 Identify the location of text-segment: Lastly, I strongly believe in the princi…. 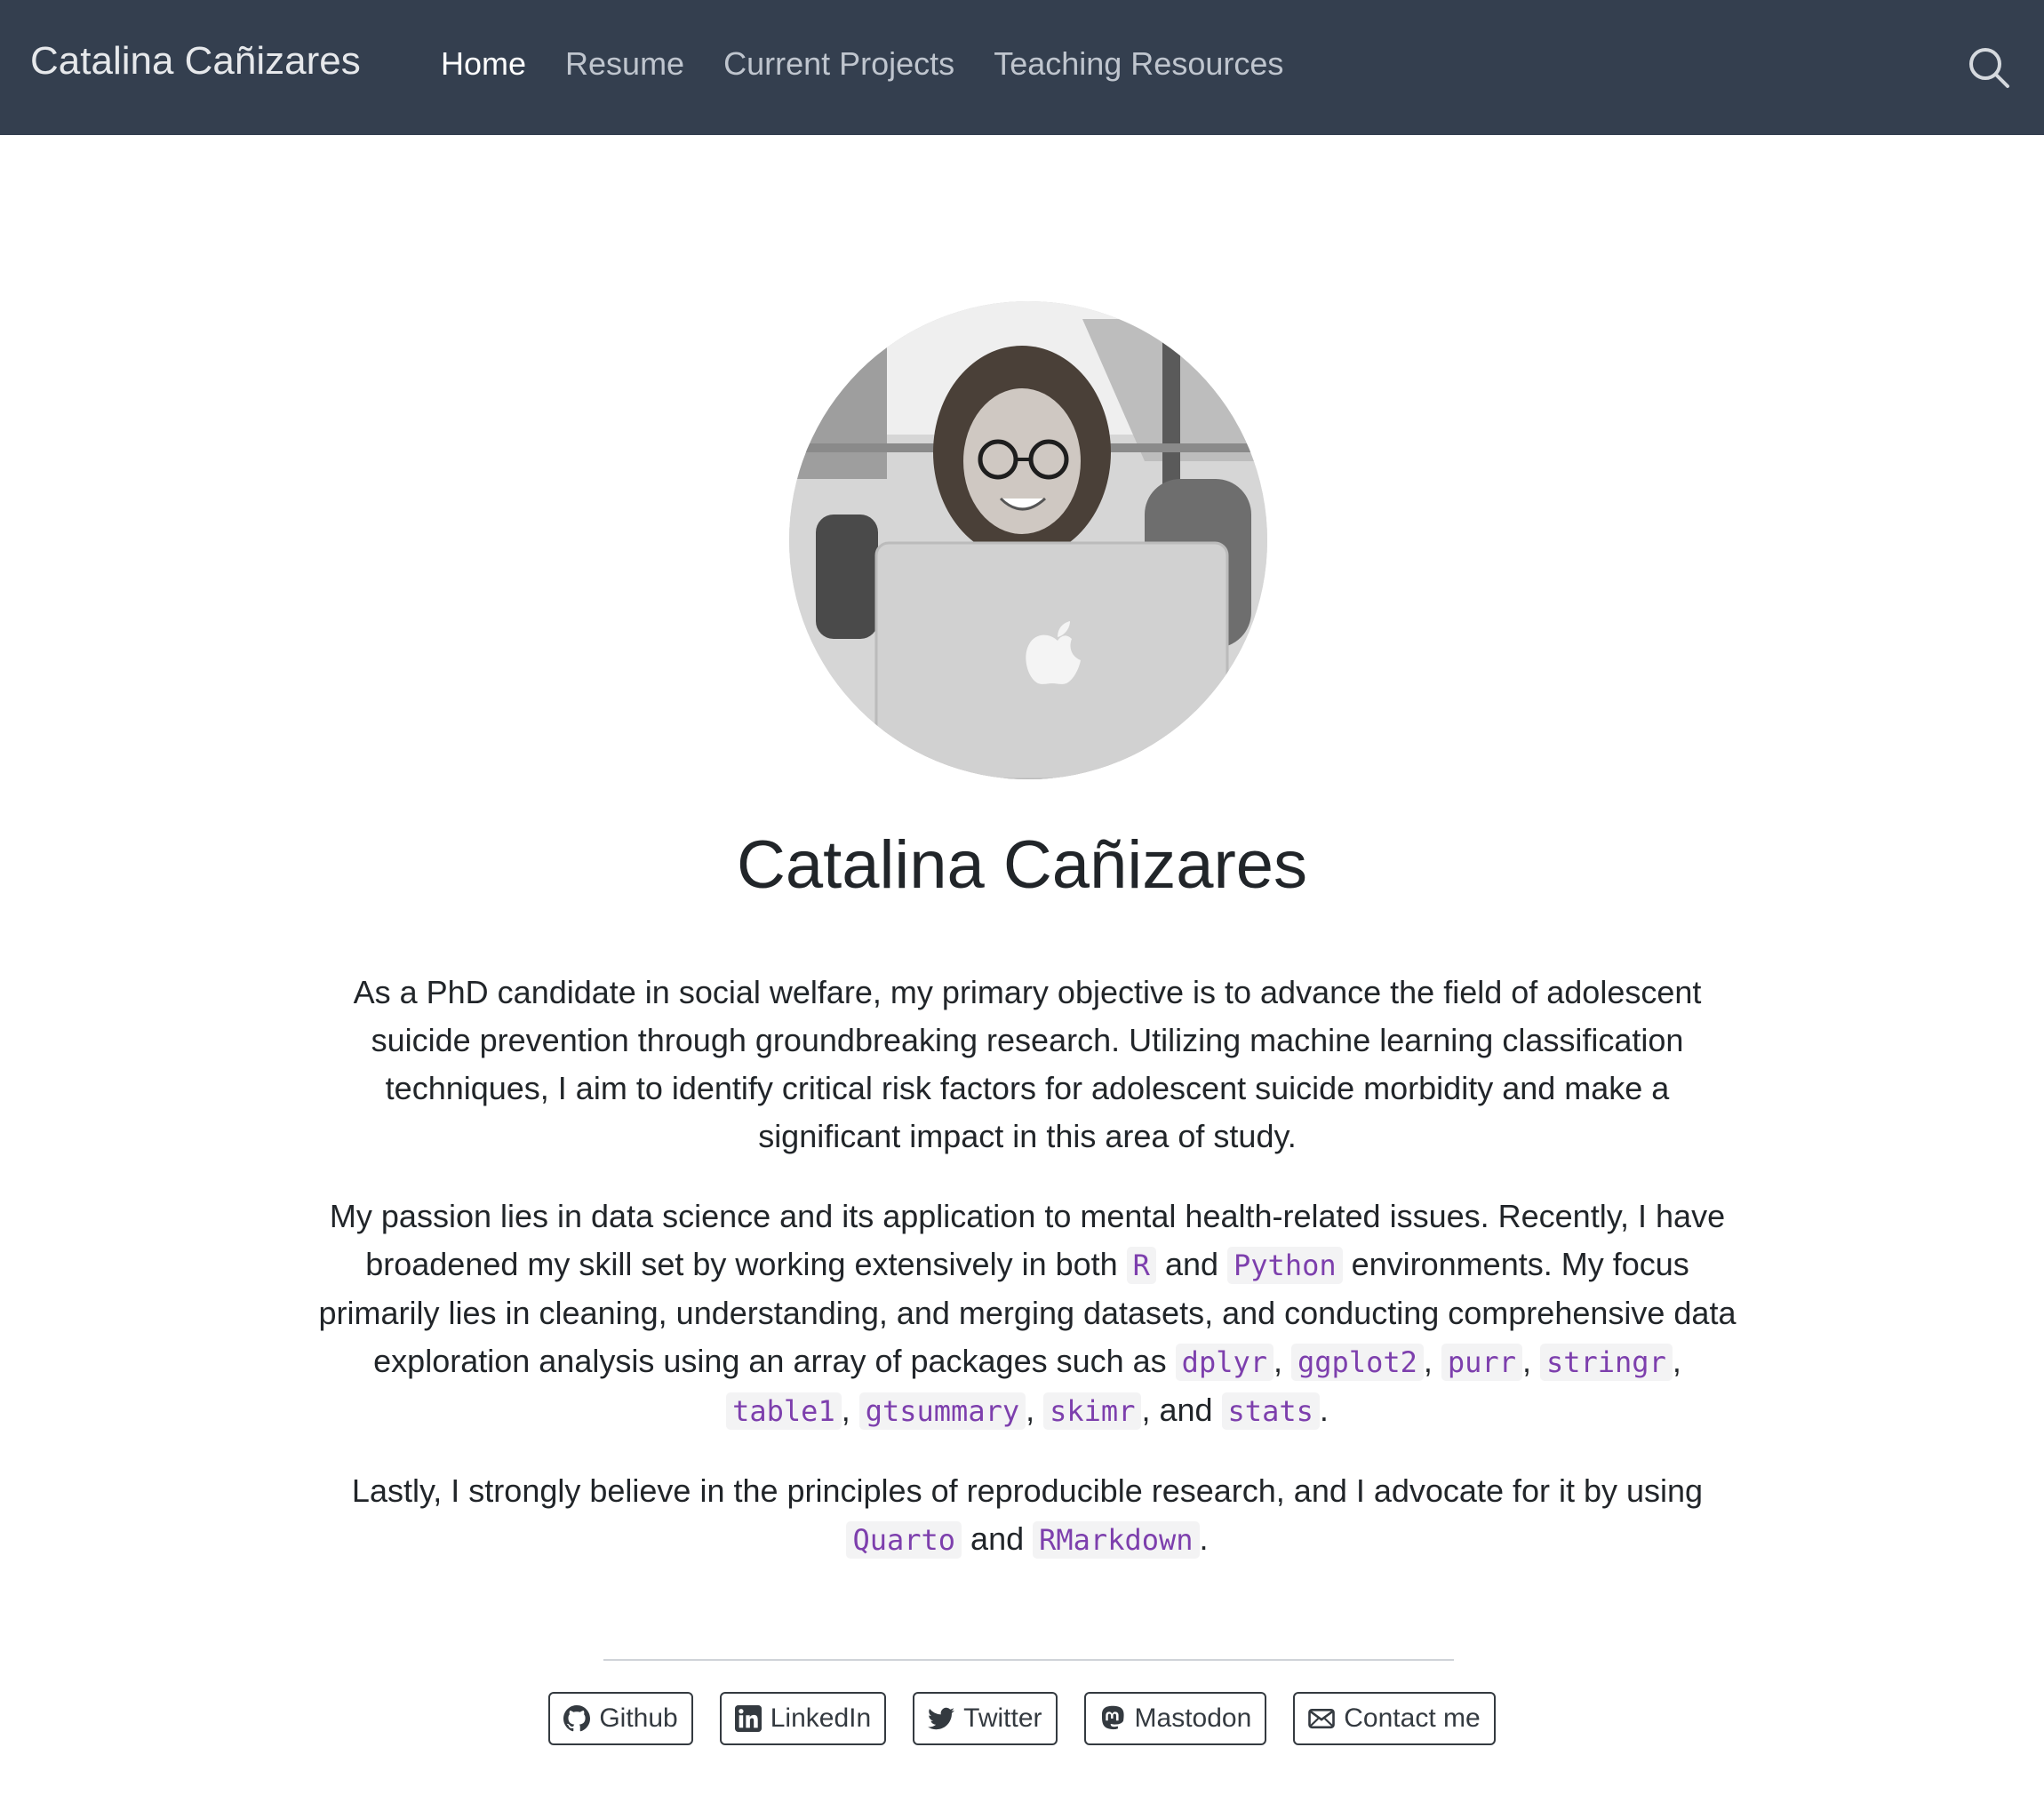
(1027, 1491).